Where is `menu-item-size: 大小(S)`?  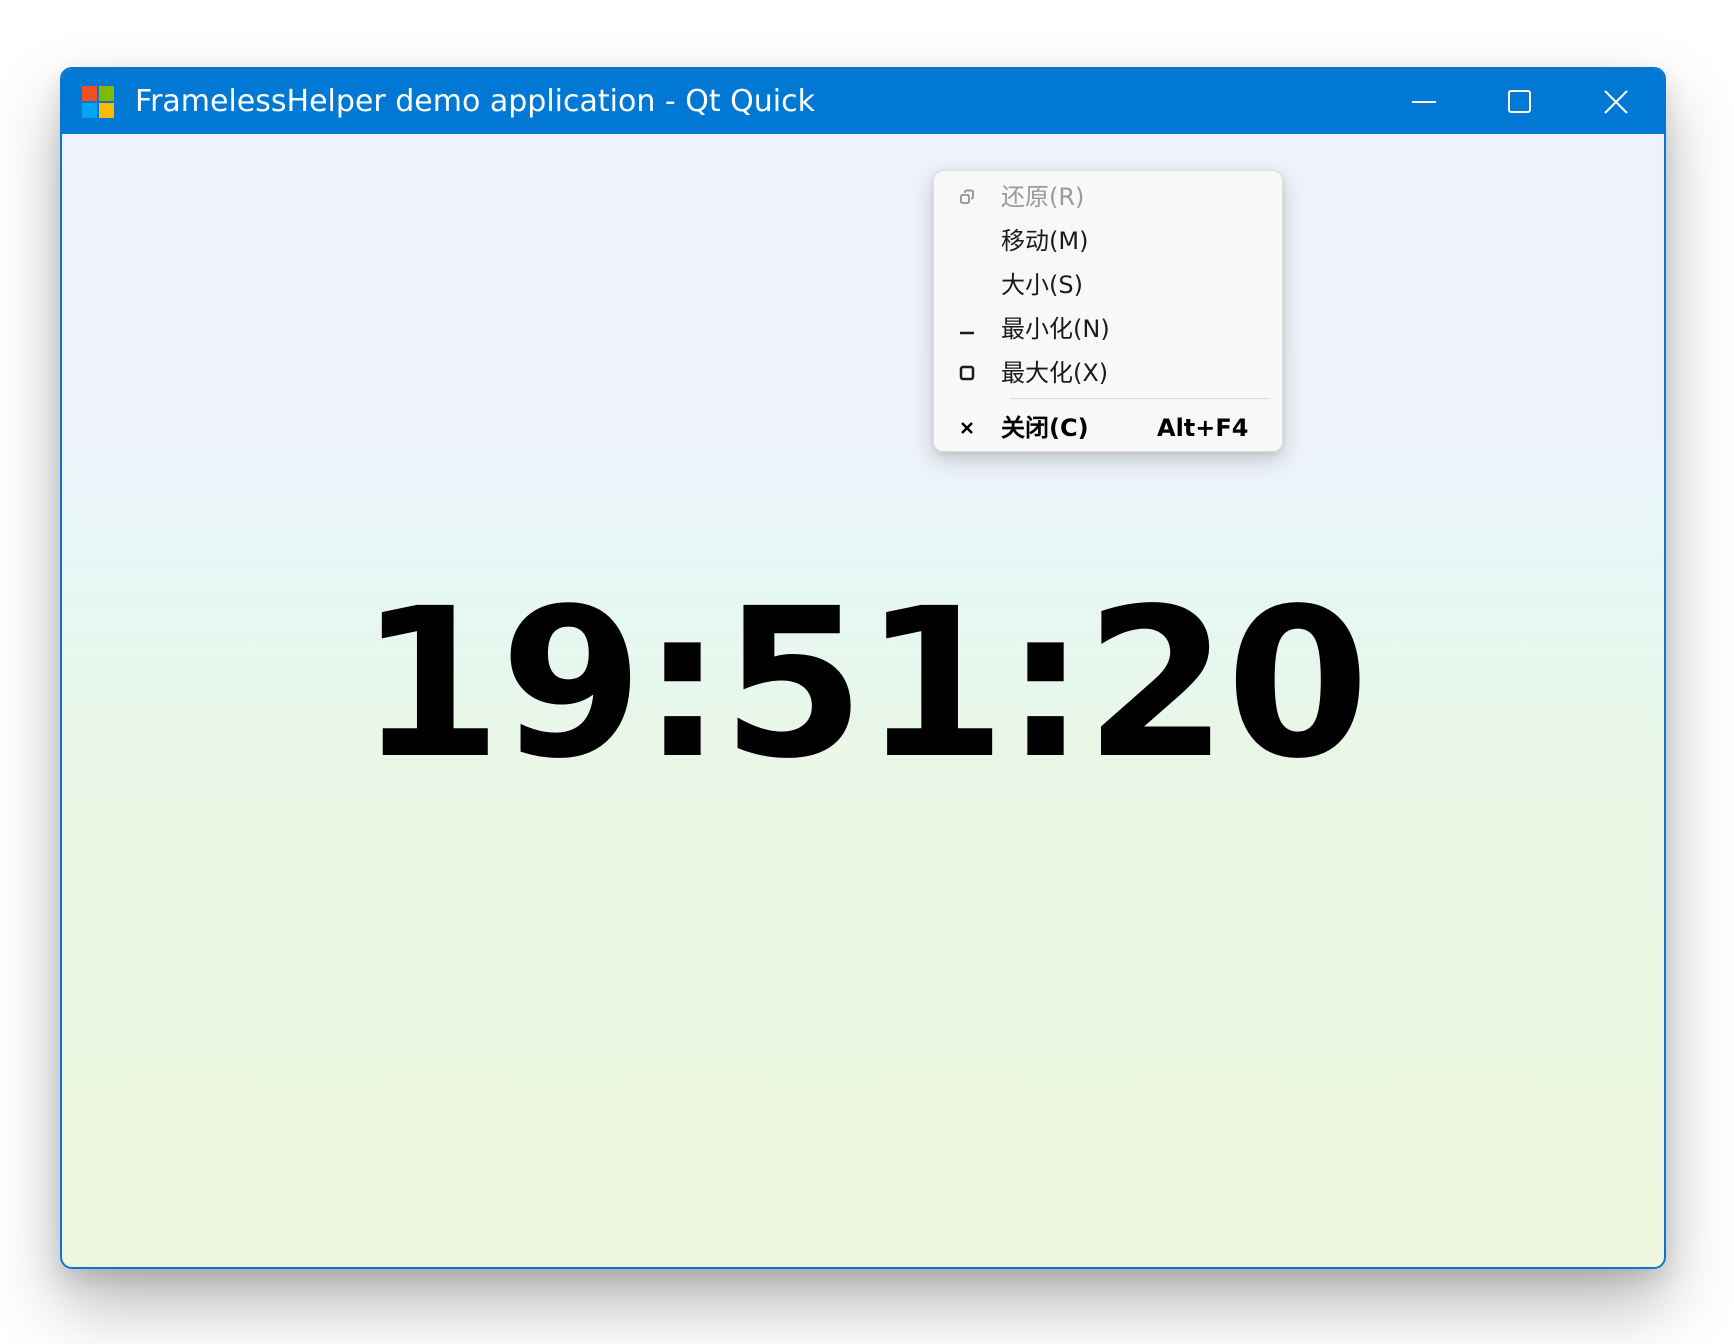 menu-item-size: 大小(S) is located at coordinates (1108, 285).